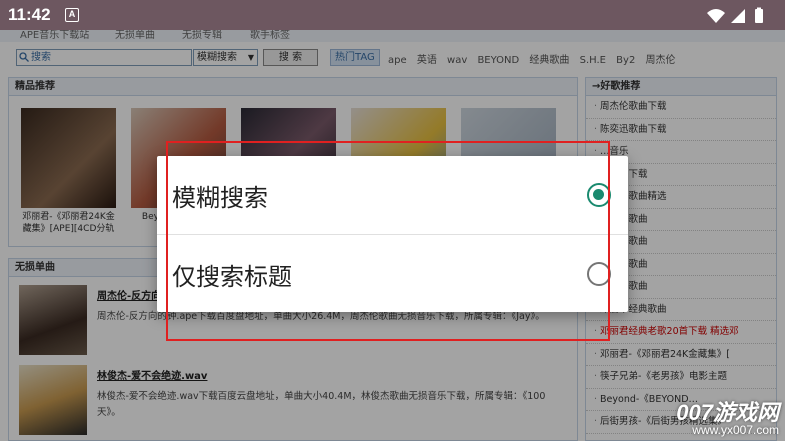 This screenshot has width=785, height=441. Describe the element at coordinates (29, 14) in the screenshot. I see `status-time: 11:42` at that location.